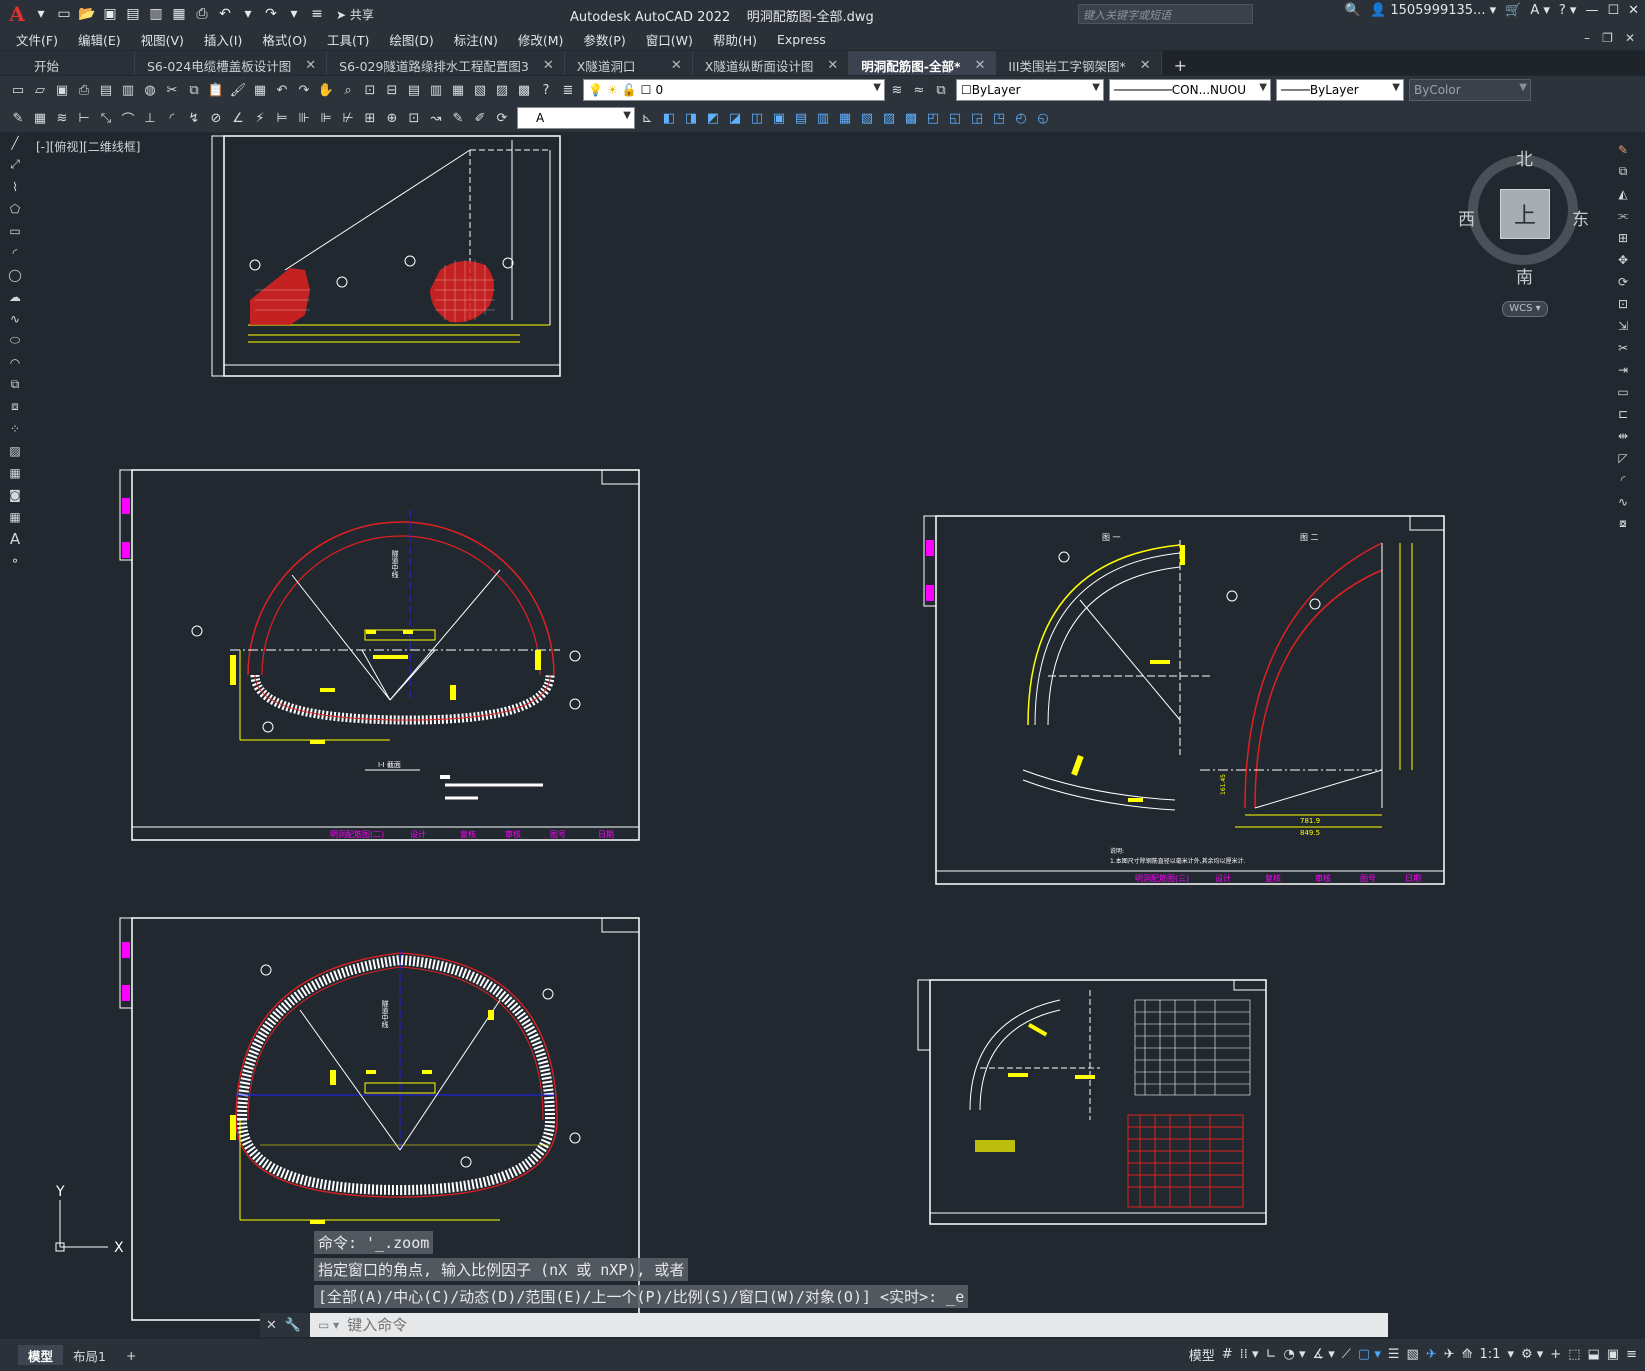 Image resolution: width=1645 pixels, height=1371 pixels. Describe the element at coordinates (133, 14) in the screenshot. I see `save-as-icon: ▤` at that location.